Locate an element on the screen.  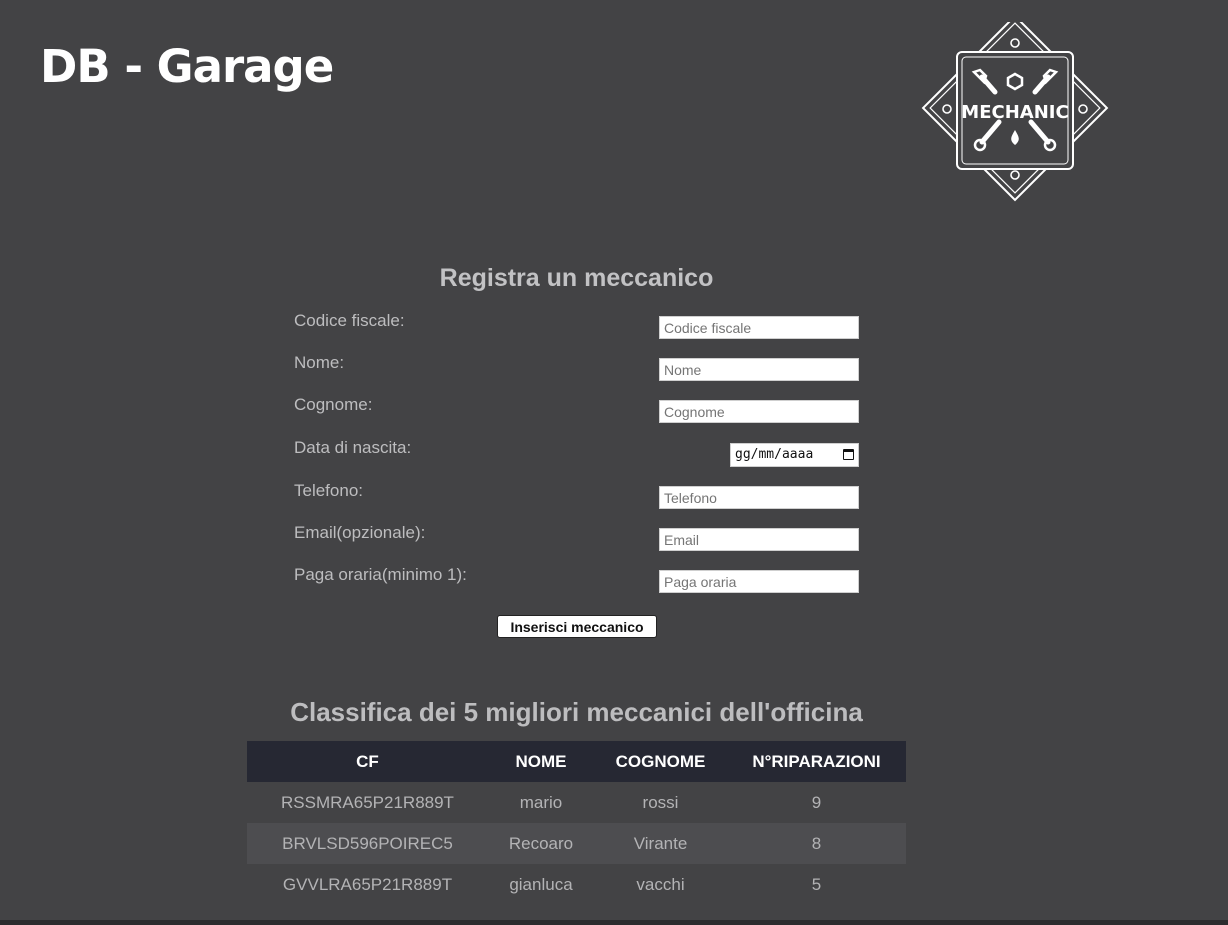
nome-label: Nome: is located at coordinates (319, 362).